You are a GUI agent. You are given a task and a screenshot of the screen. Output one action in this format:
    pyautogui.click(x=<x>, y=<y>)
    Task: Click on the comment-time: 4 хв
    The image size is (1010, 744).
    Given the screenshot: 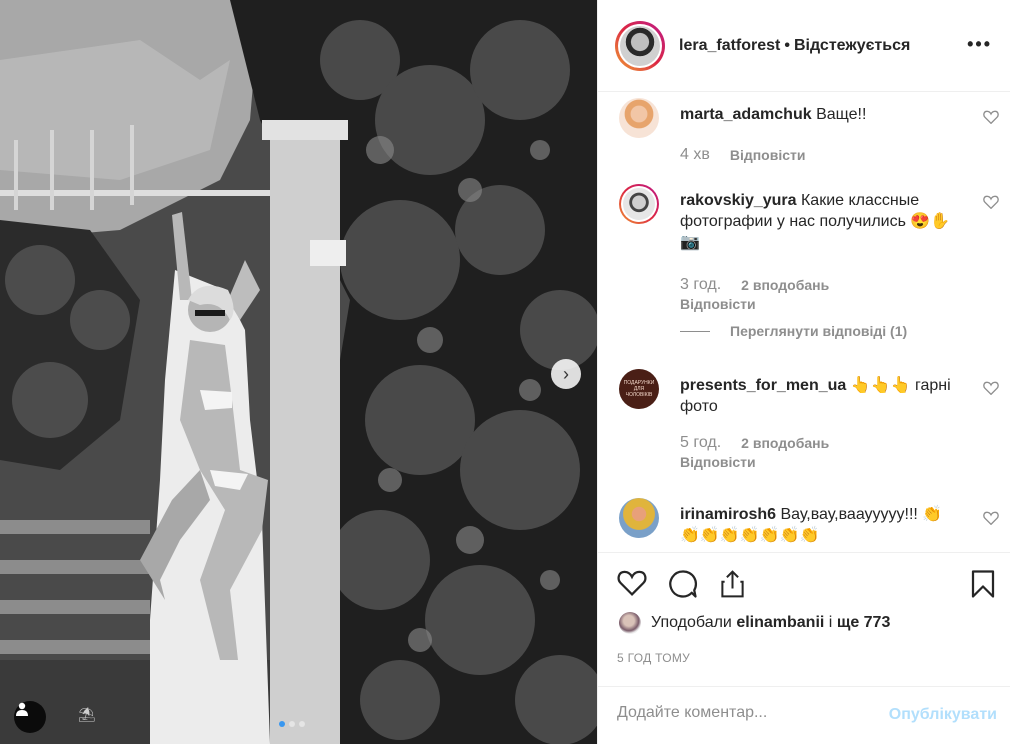 What is the action you would take?
    pyautogui.click(x=695, y=154)
    